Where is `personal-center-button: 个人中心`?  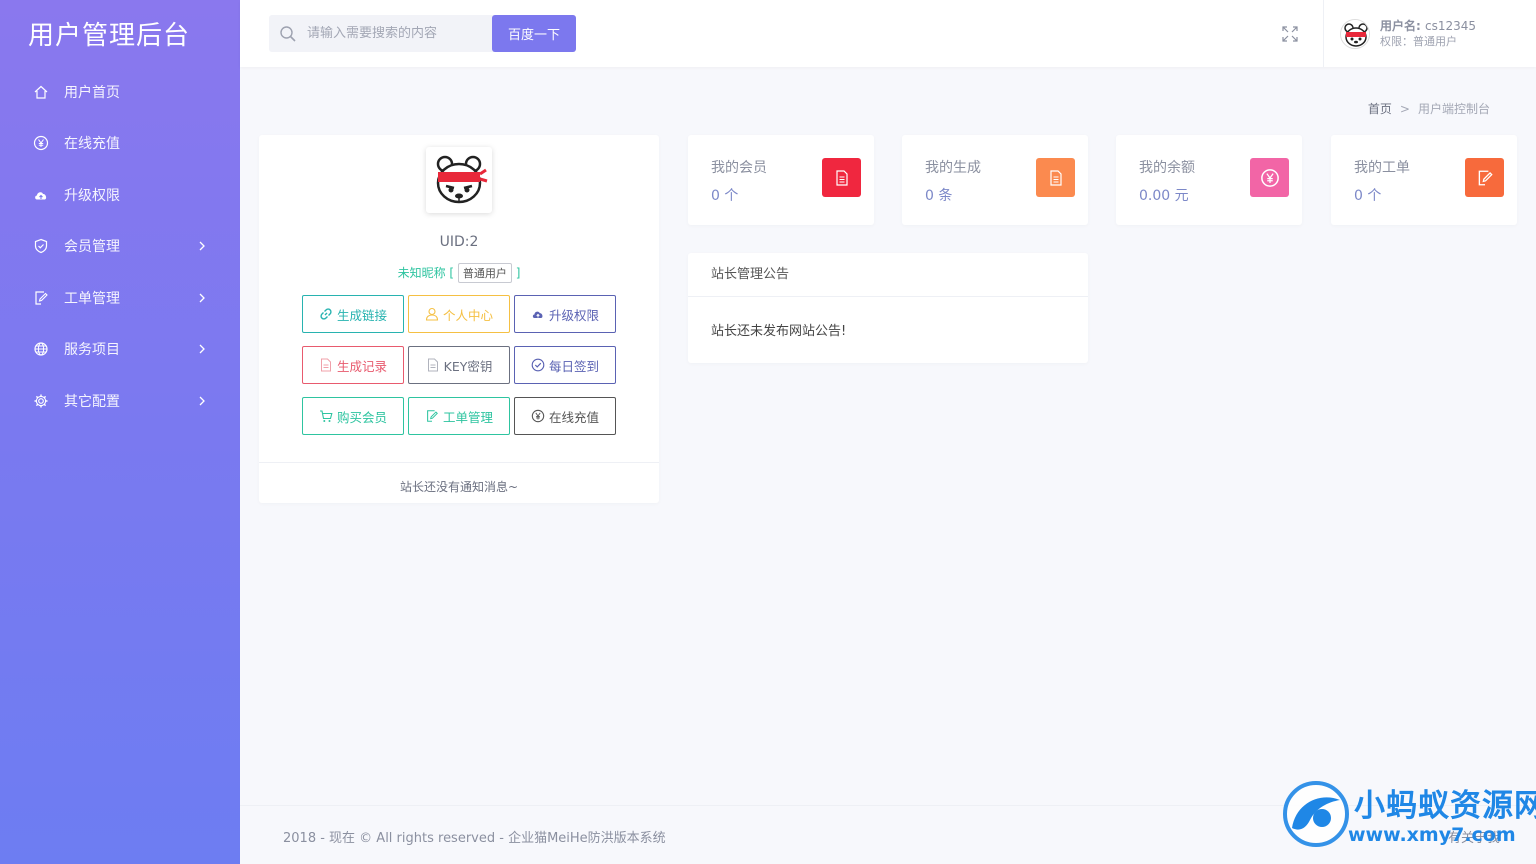 personal-center-button: 个人中心 is located at coordinates (459, 314).